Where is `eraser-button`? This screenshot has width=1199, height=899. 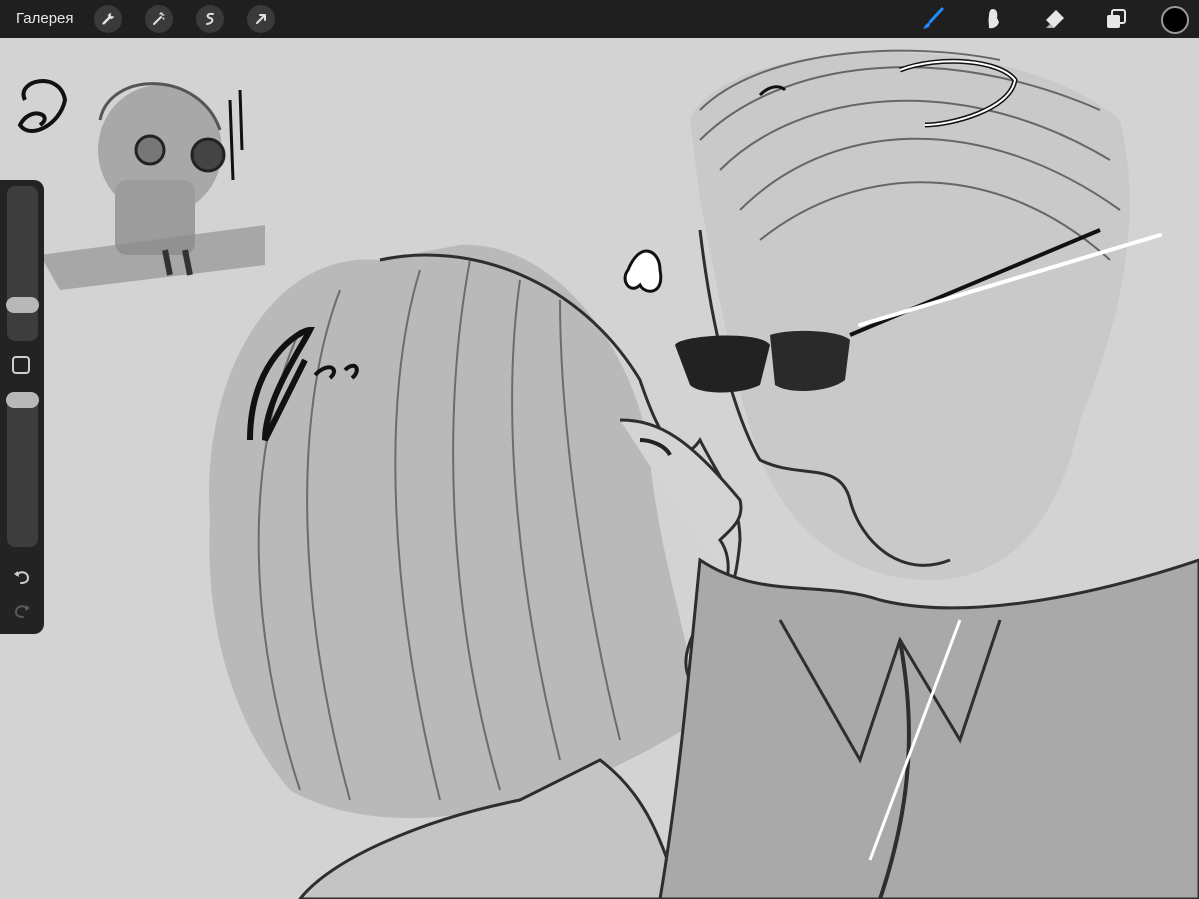 eraser-button is located at coordinates (1055, 19).